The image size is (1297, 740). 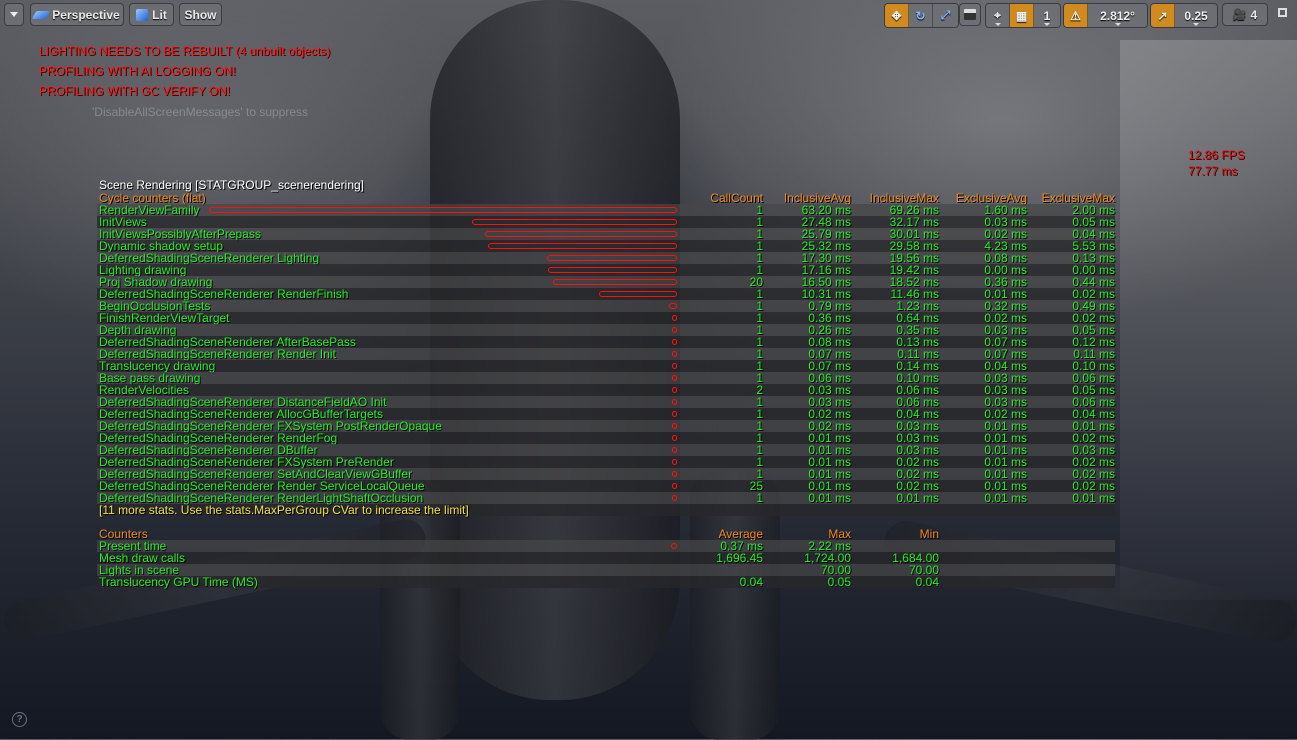 I want to click on rotation-snap-value: 2.812°, so click(x=1117, y=15).